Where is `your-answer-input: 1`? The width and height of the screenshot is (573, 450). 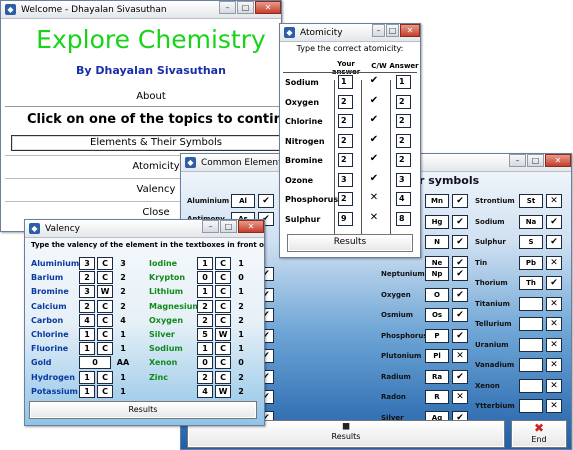 your-answer-input: 1 is located at coordinates (345, 82).